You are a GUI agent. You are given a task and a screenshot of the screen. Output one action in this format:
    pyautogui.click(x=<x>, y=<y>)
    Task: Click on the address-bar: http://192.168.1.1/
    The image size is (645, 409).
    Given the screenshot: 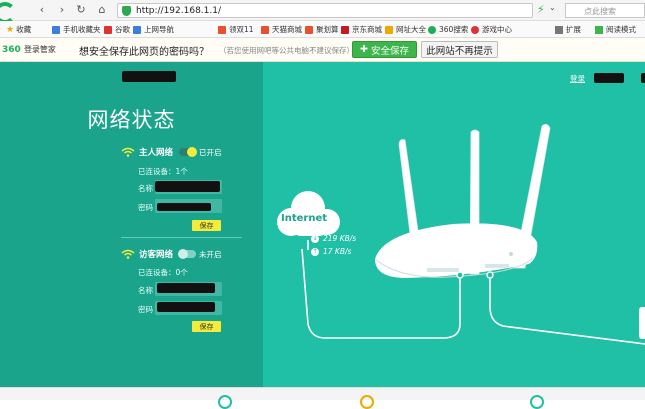 What is the action you would take?
    pyautogui.click(x=325, y=10)
    